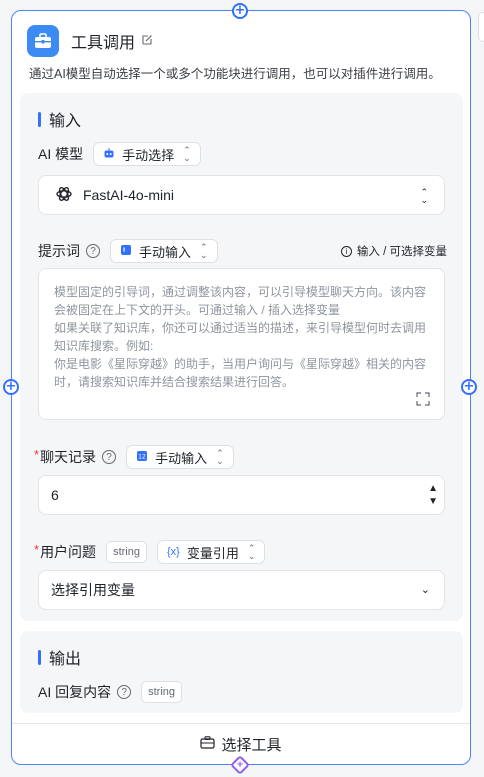 This screenshot has width=484, height=777. What do you see at coordinates (147, 41) in the screenshot?
I see `edit-icon` at bounding box center [147, 41].